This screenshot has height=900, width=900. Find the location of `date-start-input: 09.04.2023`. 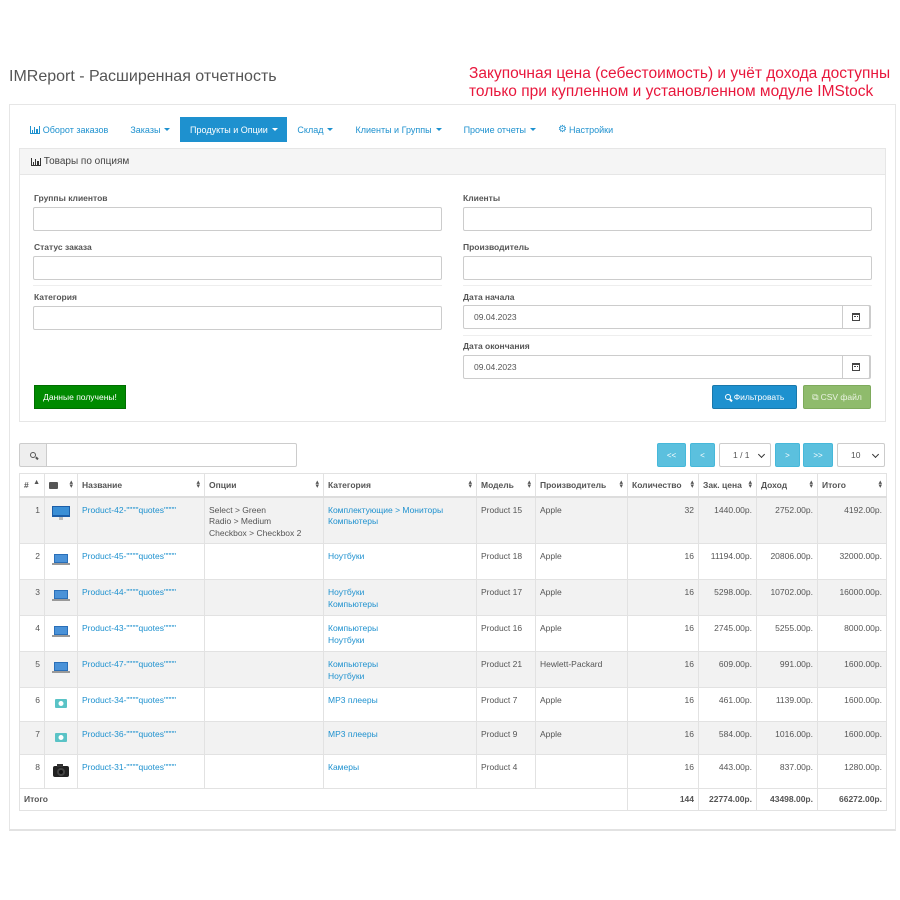

date-start-input: 09.04.2023 is located at coordinates (667, 317).